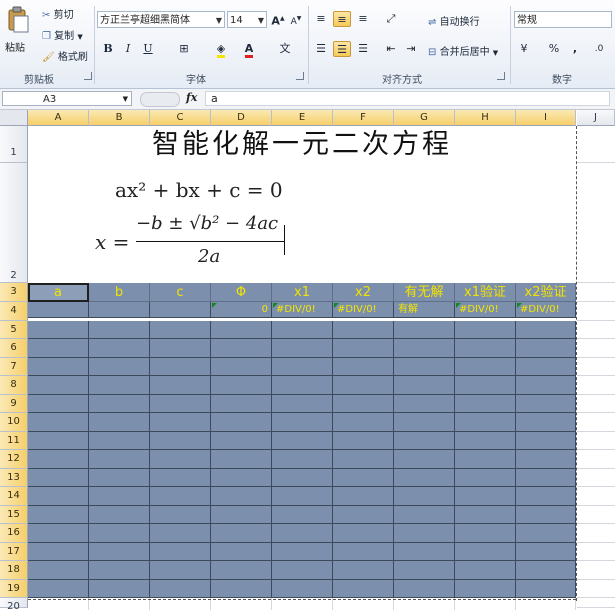 The height and width of the screenshot is (616, 615). I want to click on column-header-j: J, so click(596, 118).